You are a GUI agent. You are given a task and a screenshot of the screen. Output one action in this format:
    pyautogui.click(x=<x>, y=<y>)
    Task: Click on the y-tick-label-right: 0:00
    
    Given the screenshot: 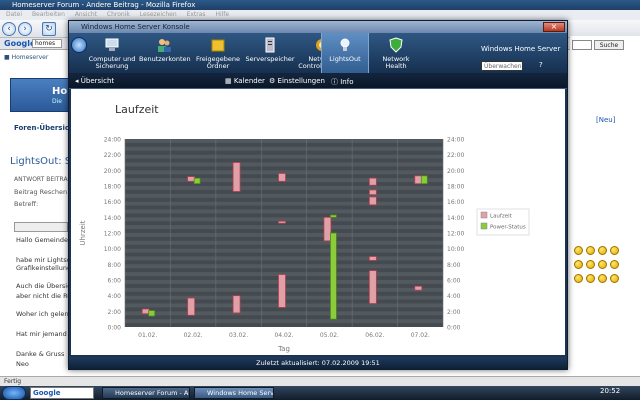 What is the action you would take?
    pyautogui.click(x=454, y=328)
    